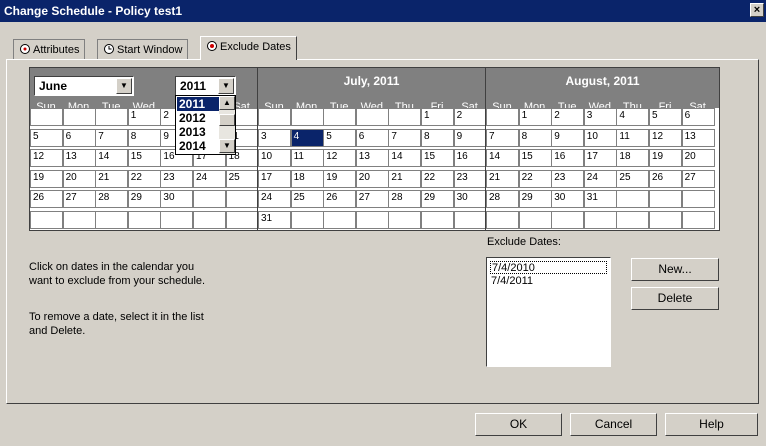 The image size is (766, 446). I want to click on year-option: 2014, so click(198, 146).